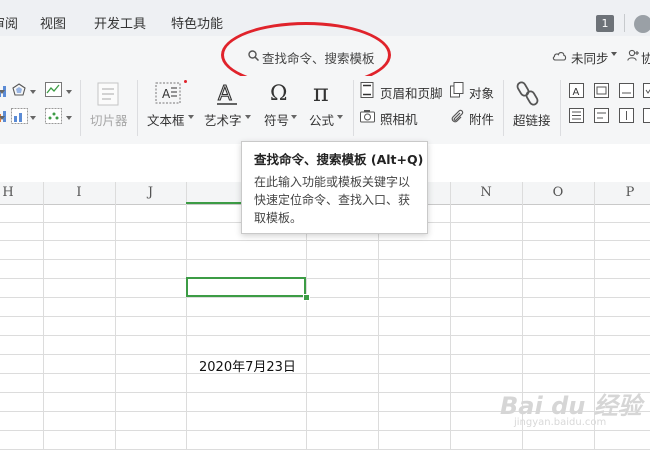  What do you see at coordinates (108, 94) in the screenshot?
I see `slicer-icon` at bounding box center [108, 94].